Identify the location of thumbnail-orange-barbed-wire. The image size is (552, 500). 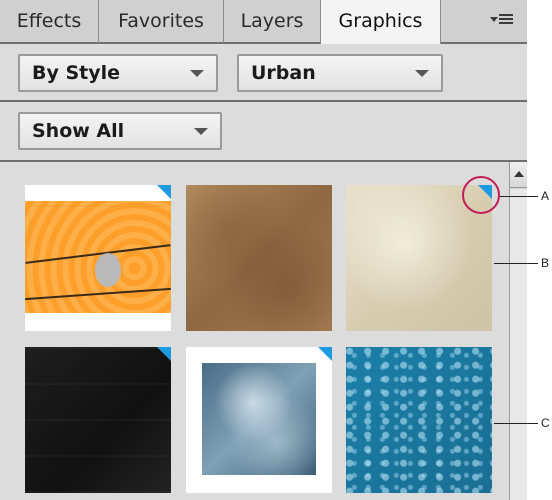
(98, 258).